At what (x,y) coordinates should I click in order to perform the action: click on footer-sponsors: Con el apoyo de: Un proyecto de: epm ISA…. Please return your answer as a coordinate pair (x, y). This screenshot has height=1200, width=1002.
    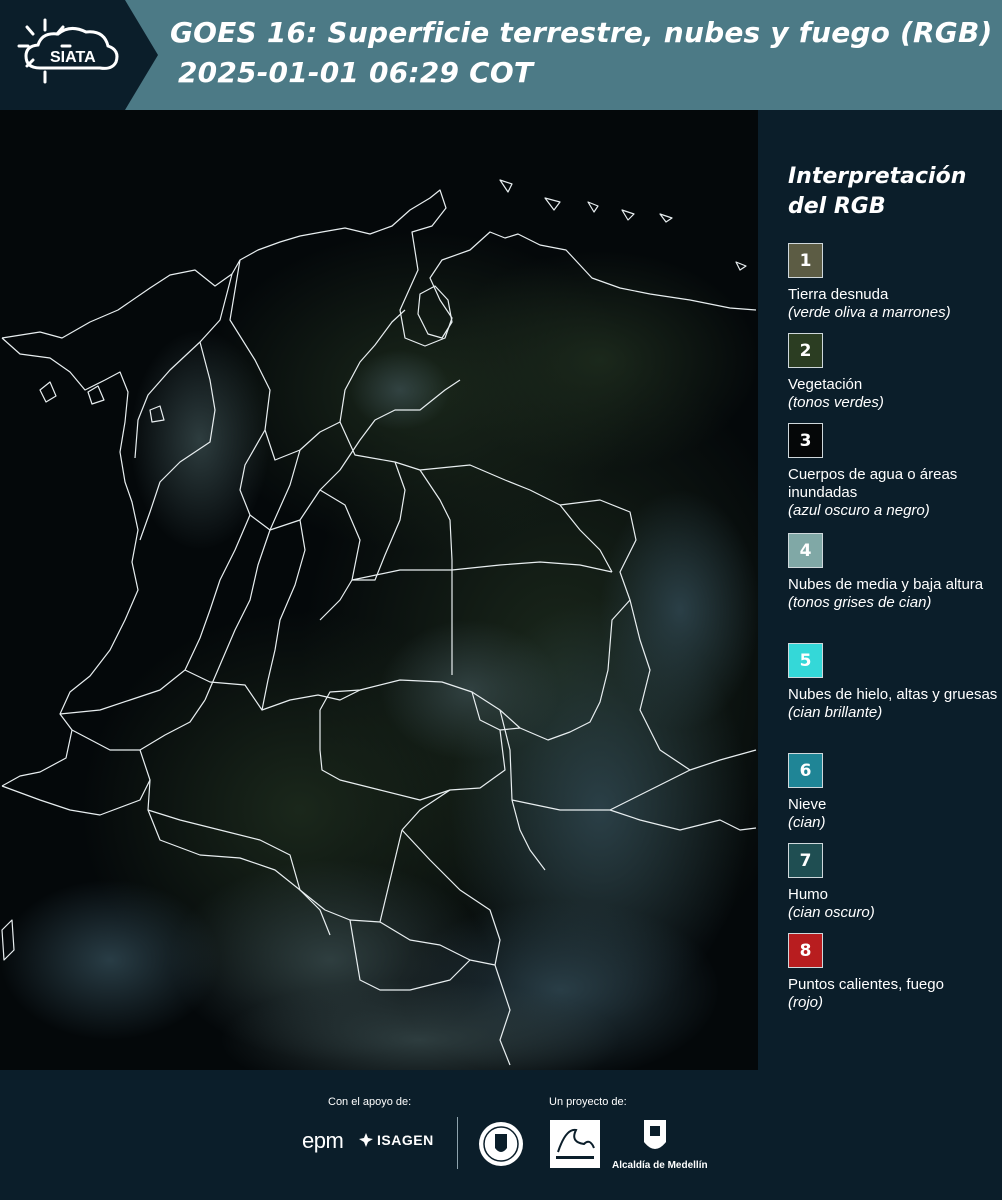
    Looking at the image, I should click on (501, 1135).